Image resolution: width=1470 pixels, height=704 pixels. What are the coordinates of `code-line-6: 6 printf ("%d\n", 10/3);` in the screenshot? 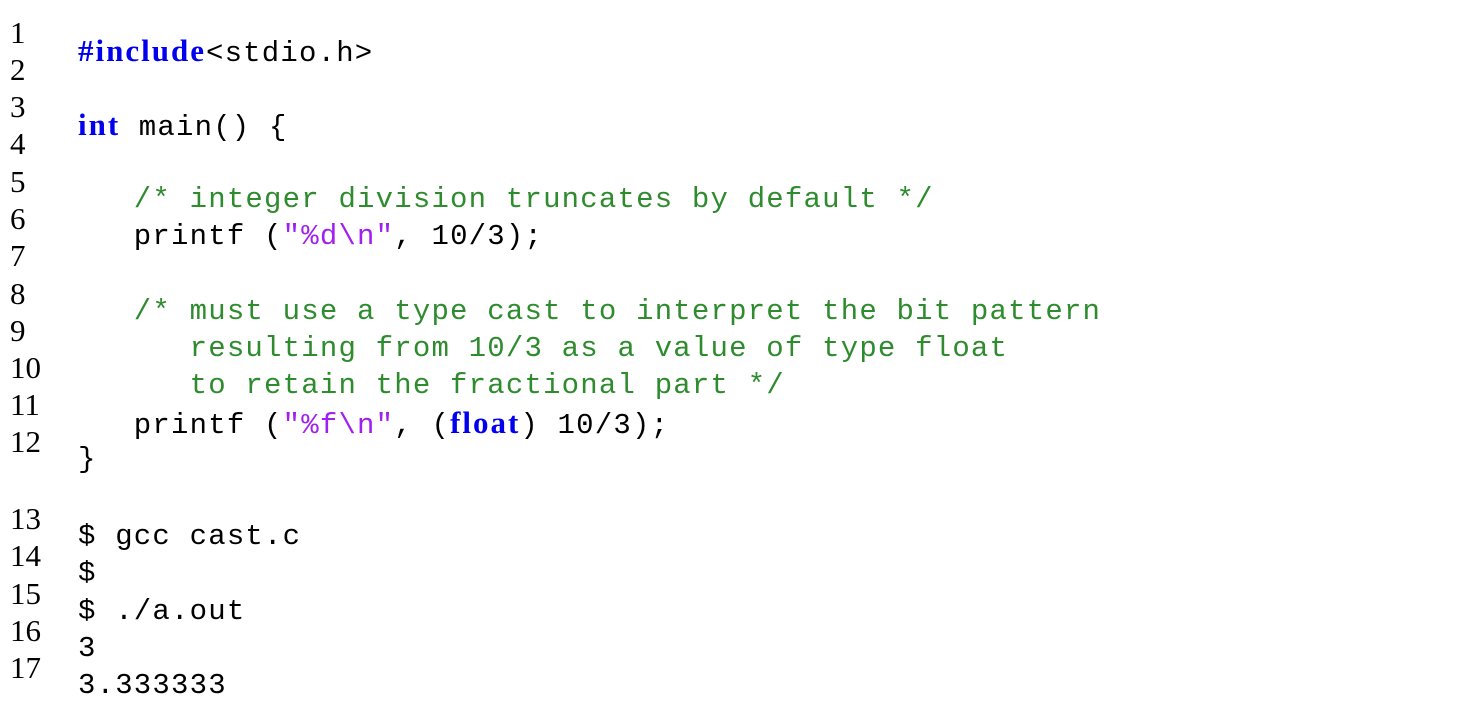 It's located at (271, 217).